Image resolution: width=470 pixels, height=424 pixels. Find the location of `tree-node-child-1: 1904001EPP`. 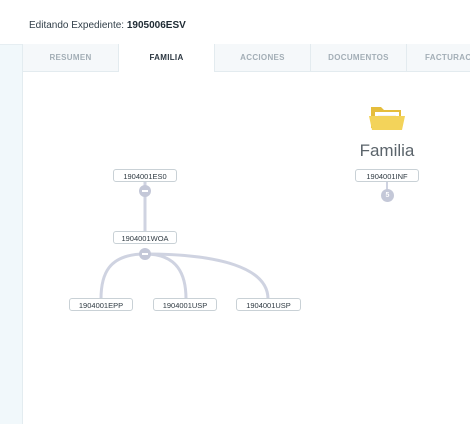

tree-node-child-1: 1904001EPP is located at coordinates (101, 304).